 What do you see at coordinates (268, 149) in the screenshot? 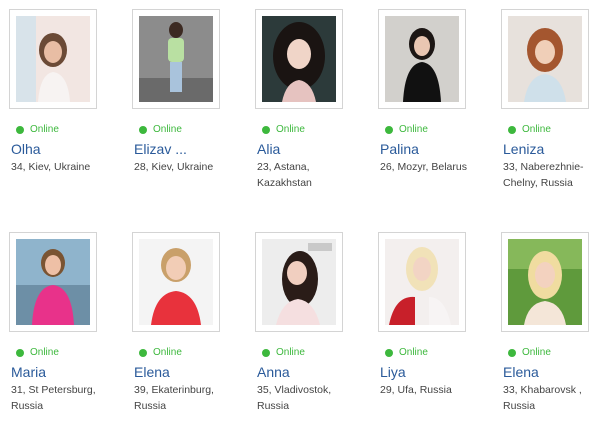
I see `profile-name: Alia` at bounding box center [268, 149].